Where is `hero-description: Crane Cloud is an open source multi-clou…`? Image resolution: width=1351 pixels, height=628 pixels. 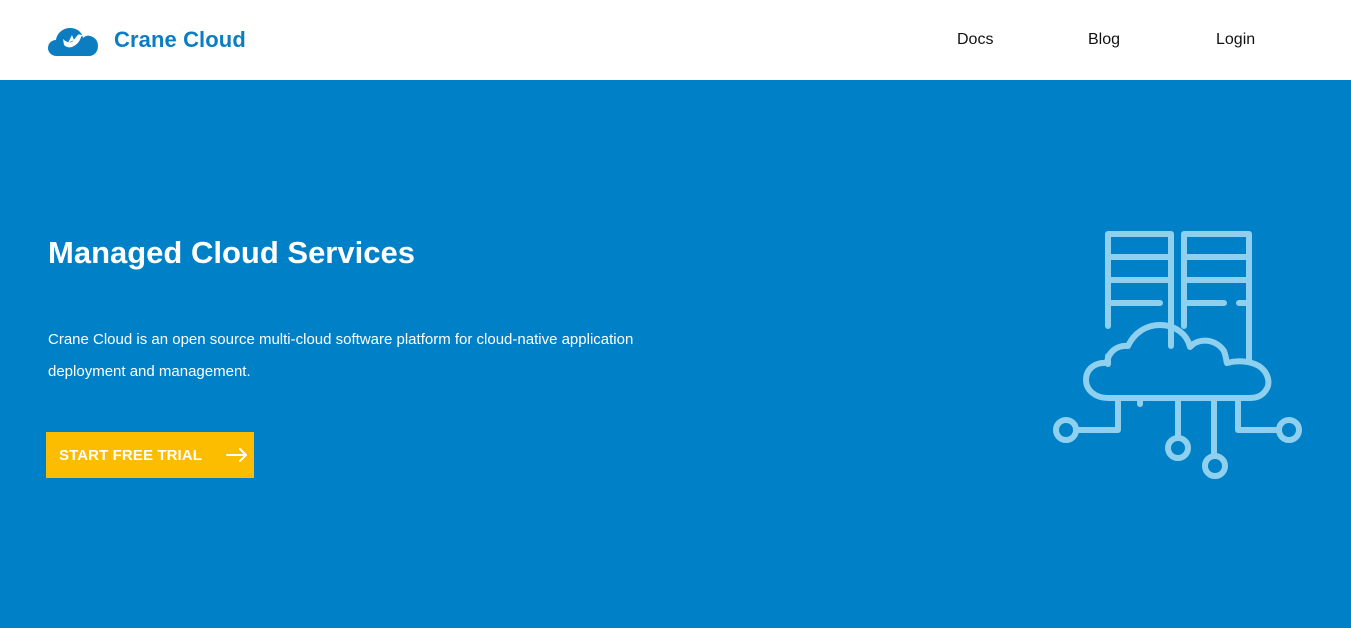
hero-description: Crane Cloud is an open source multi-clou… is located at coordinates (341, 355).